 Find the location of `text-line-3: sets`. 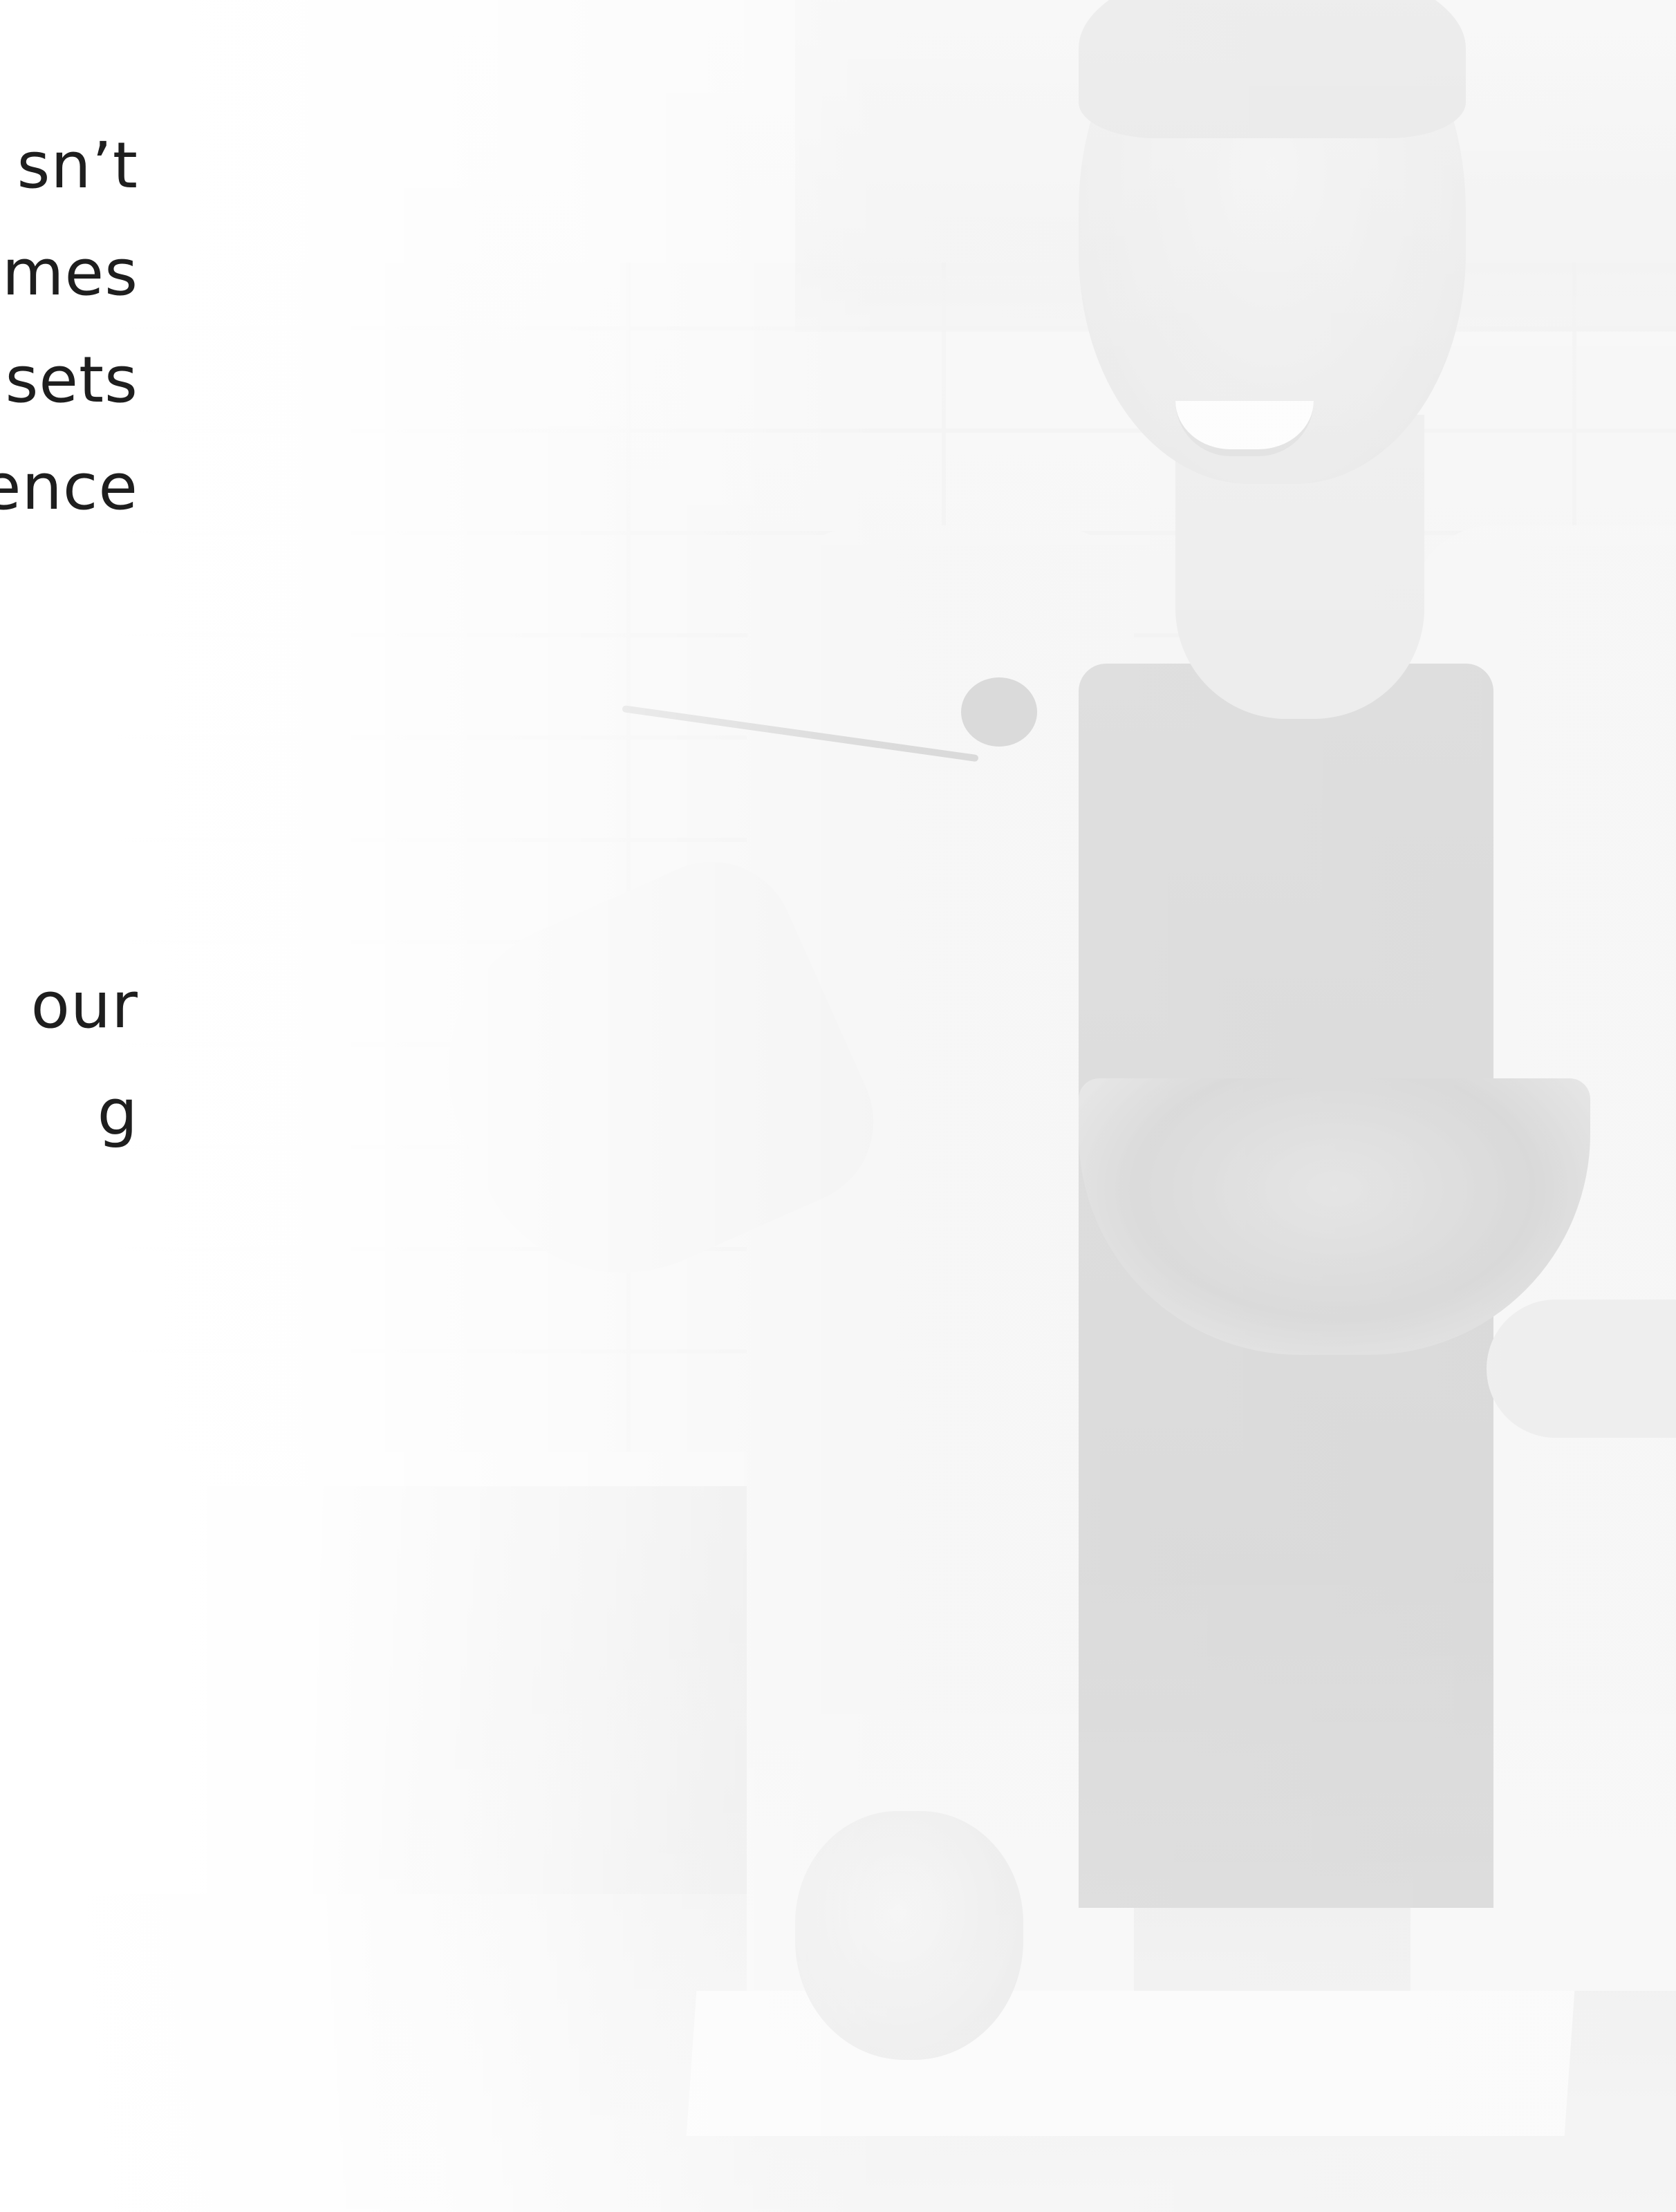

text-line-3: sets is located at coordinates (71, 380).